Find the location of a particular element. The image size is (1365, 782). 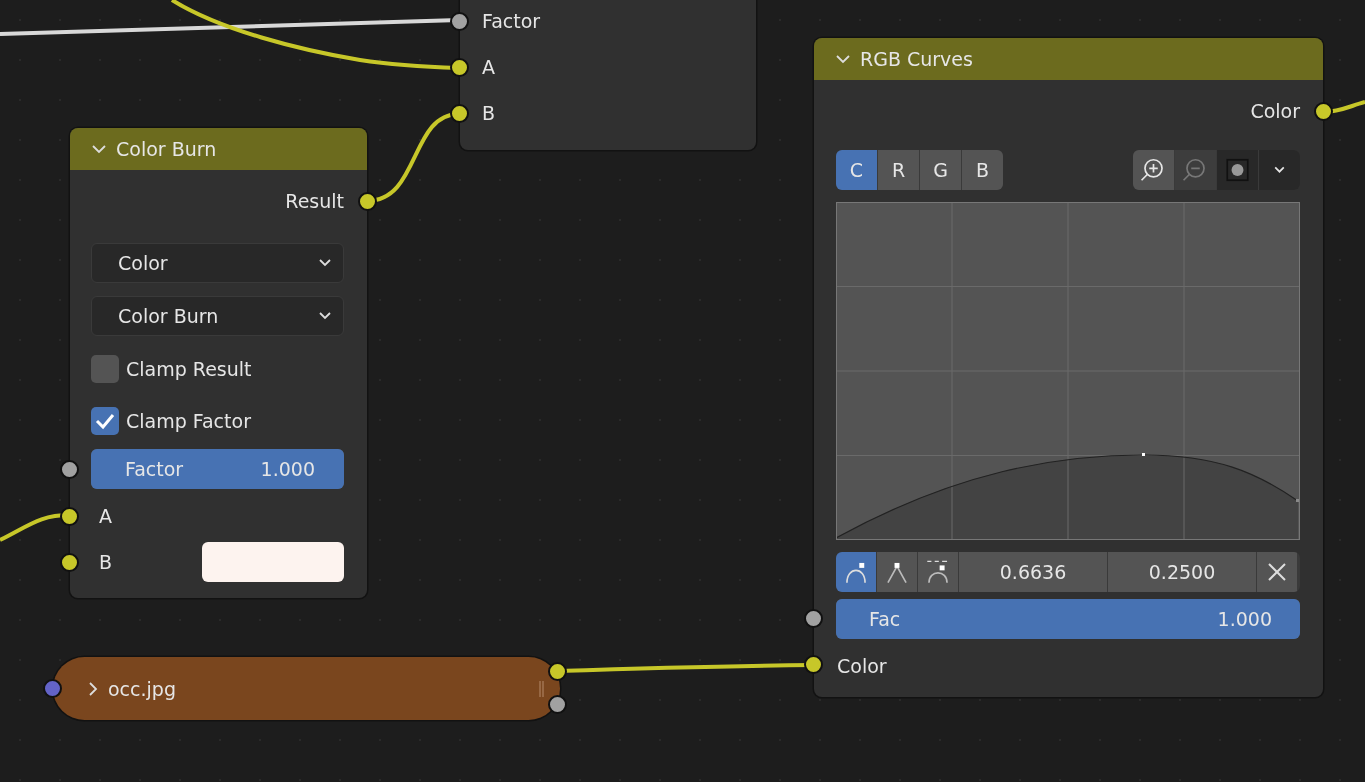

clipping-icon is located at coordinates (1237, 170).